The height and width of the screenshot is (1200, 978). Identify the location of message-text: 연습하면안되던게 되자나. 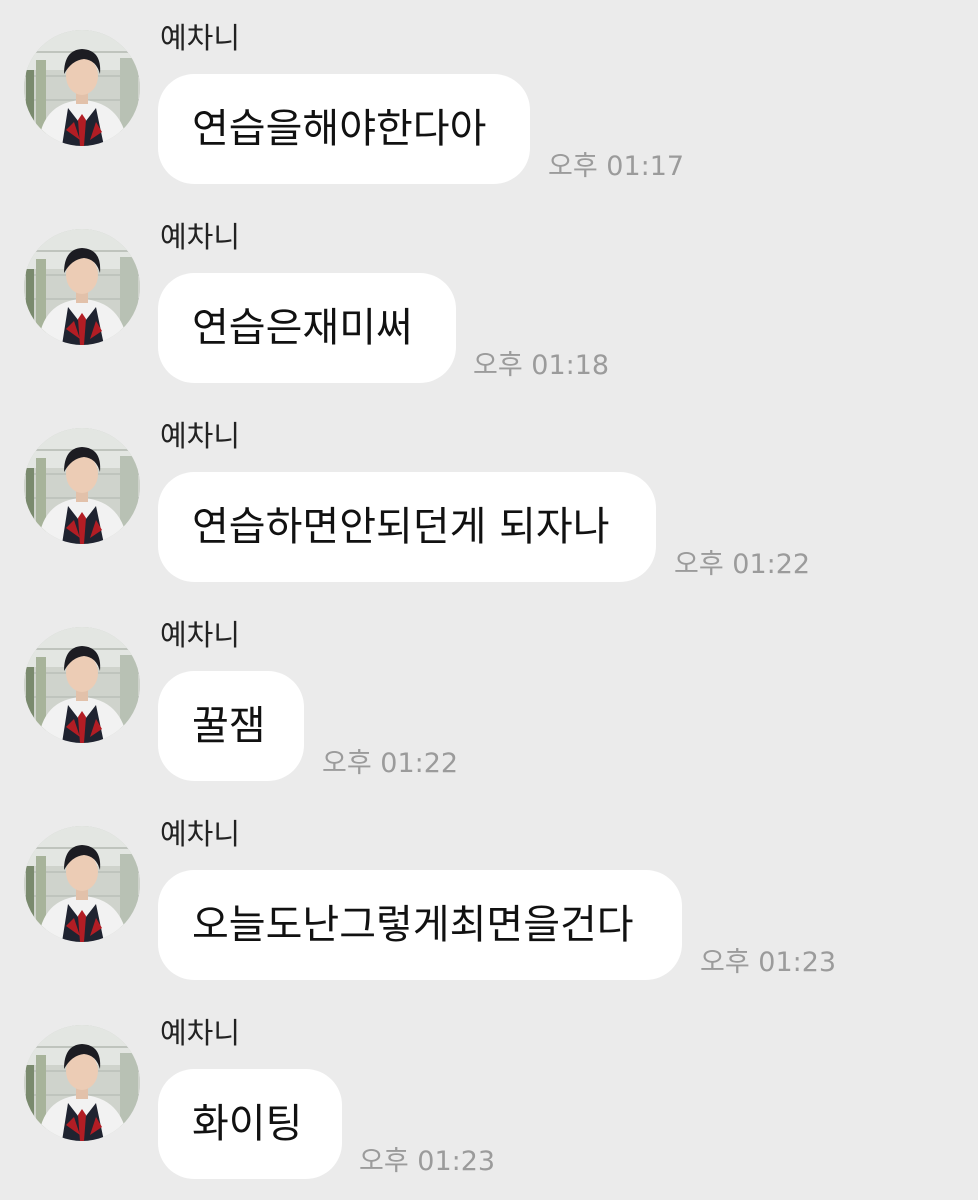
(401, 527).